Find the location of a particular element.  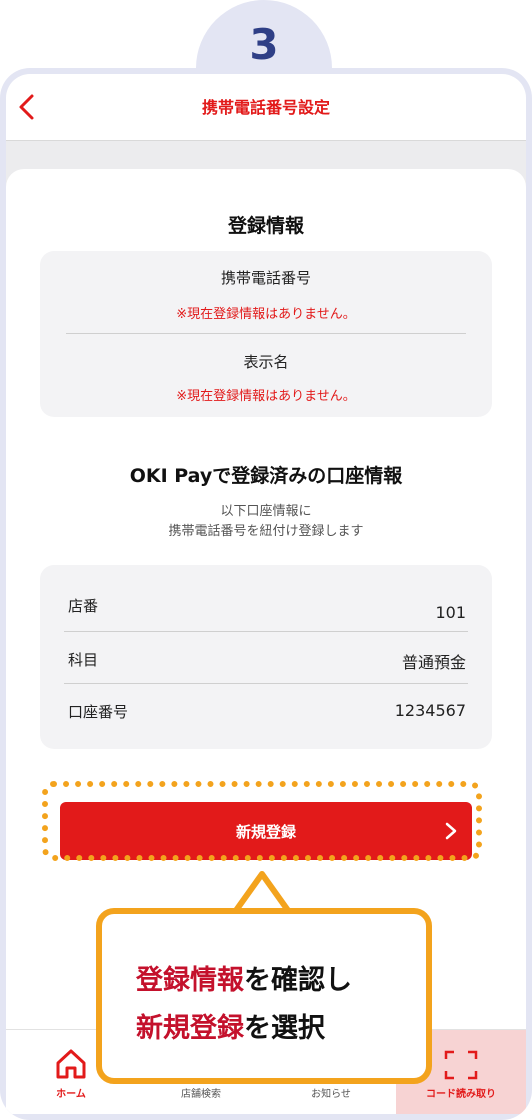

tab-label-notifications: お知らせ is located at coordinates (331, 1094).